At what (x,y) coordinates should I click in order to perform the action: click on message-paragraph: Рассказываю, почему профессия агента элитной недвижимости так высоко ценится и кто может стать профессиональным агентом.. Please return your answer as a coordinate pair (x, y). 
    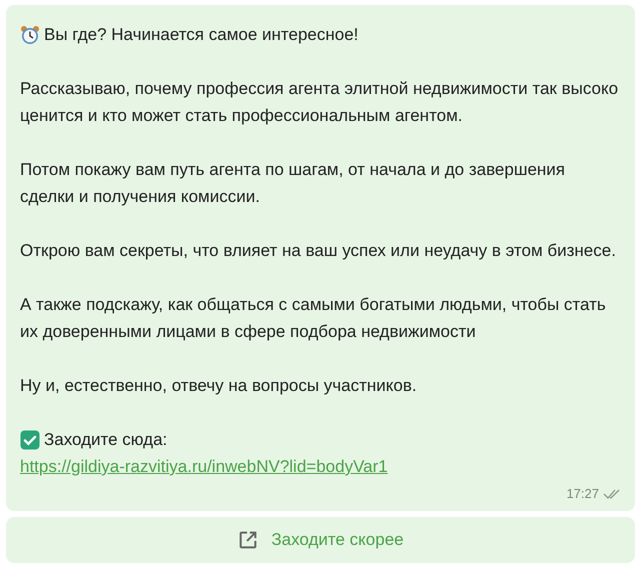
    Looking at the image, I should click on (320, 102).